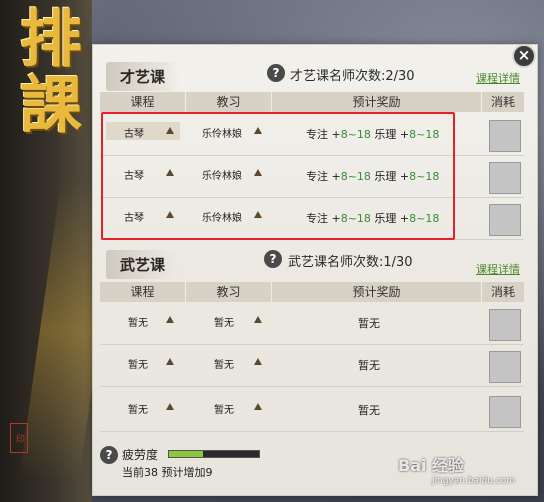  I want to click on art-table-header: 课程 教习 预计奖励 消耗, so click(312, 102).